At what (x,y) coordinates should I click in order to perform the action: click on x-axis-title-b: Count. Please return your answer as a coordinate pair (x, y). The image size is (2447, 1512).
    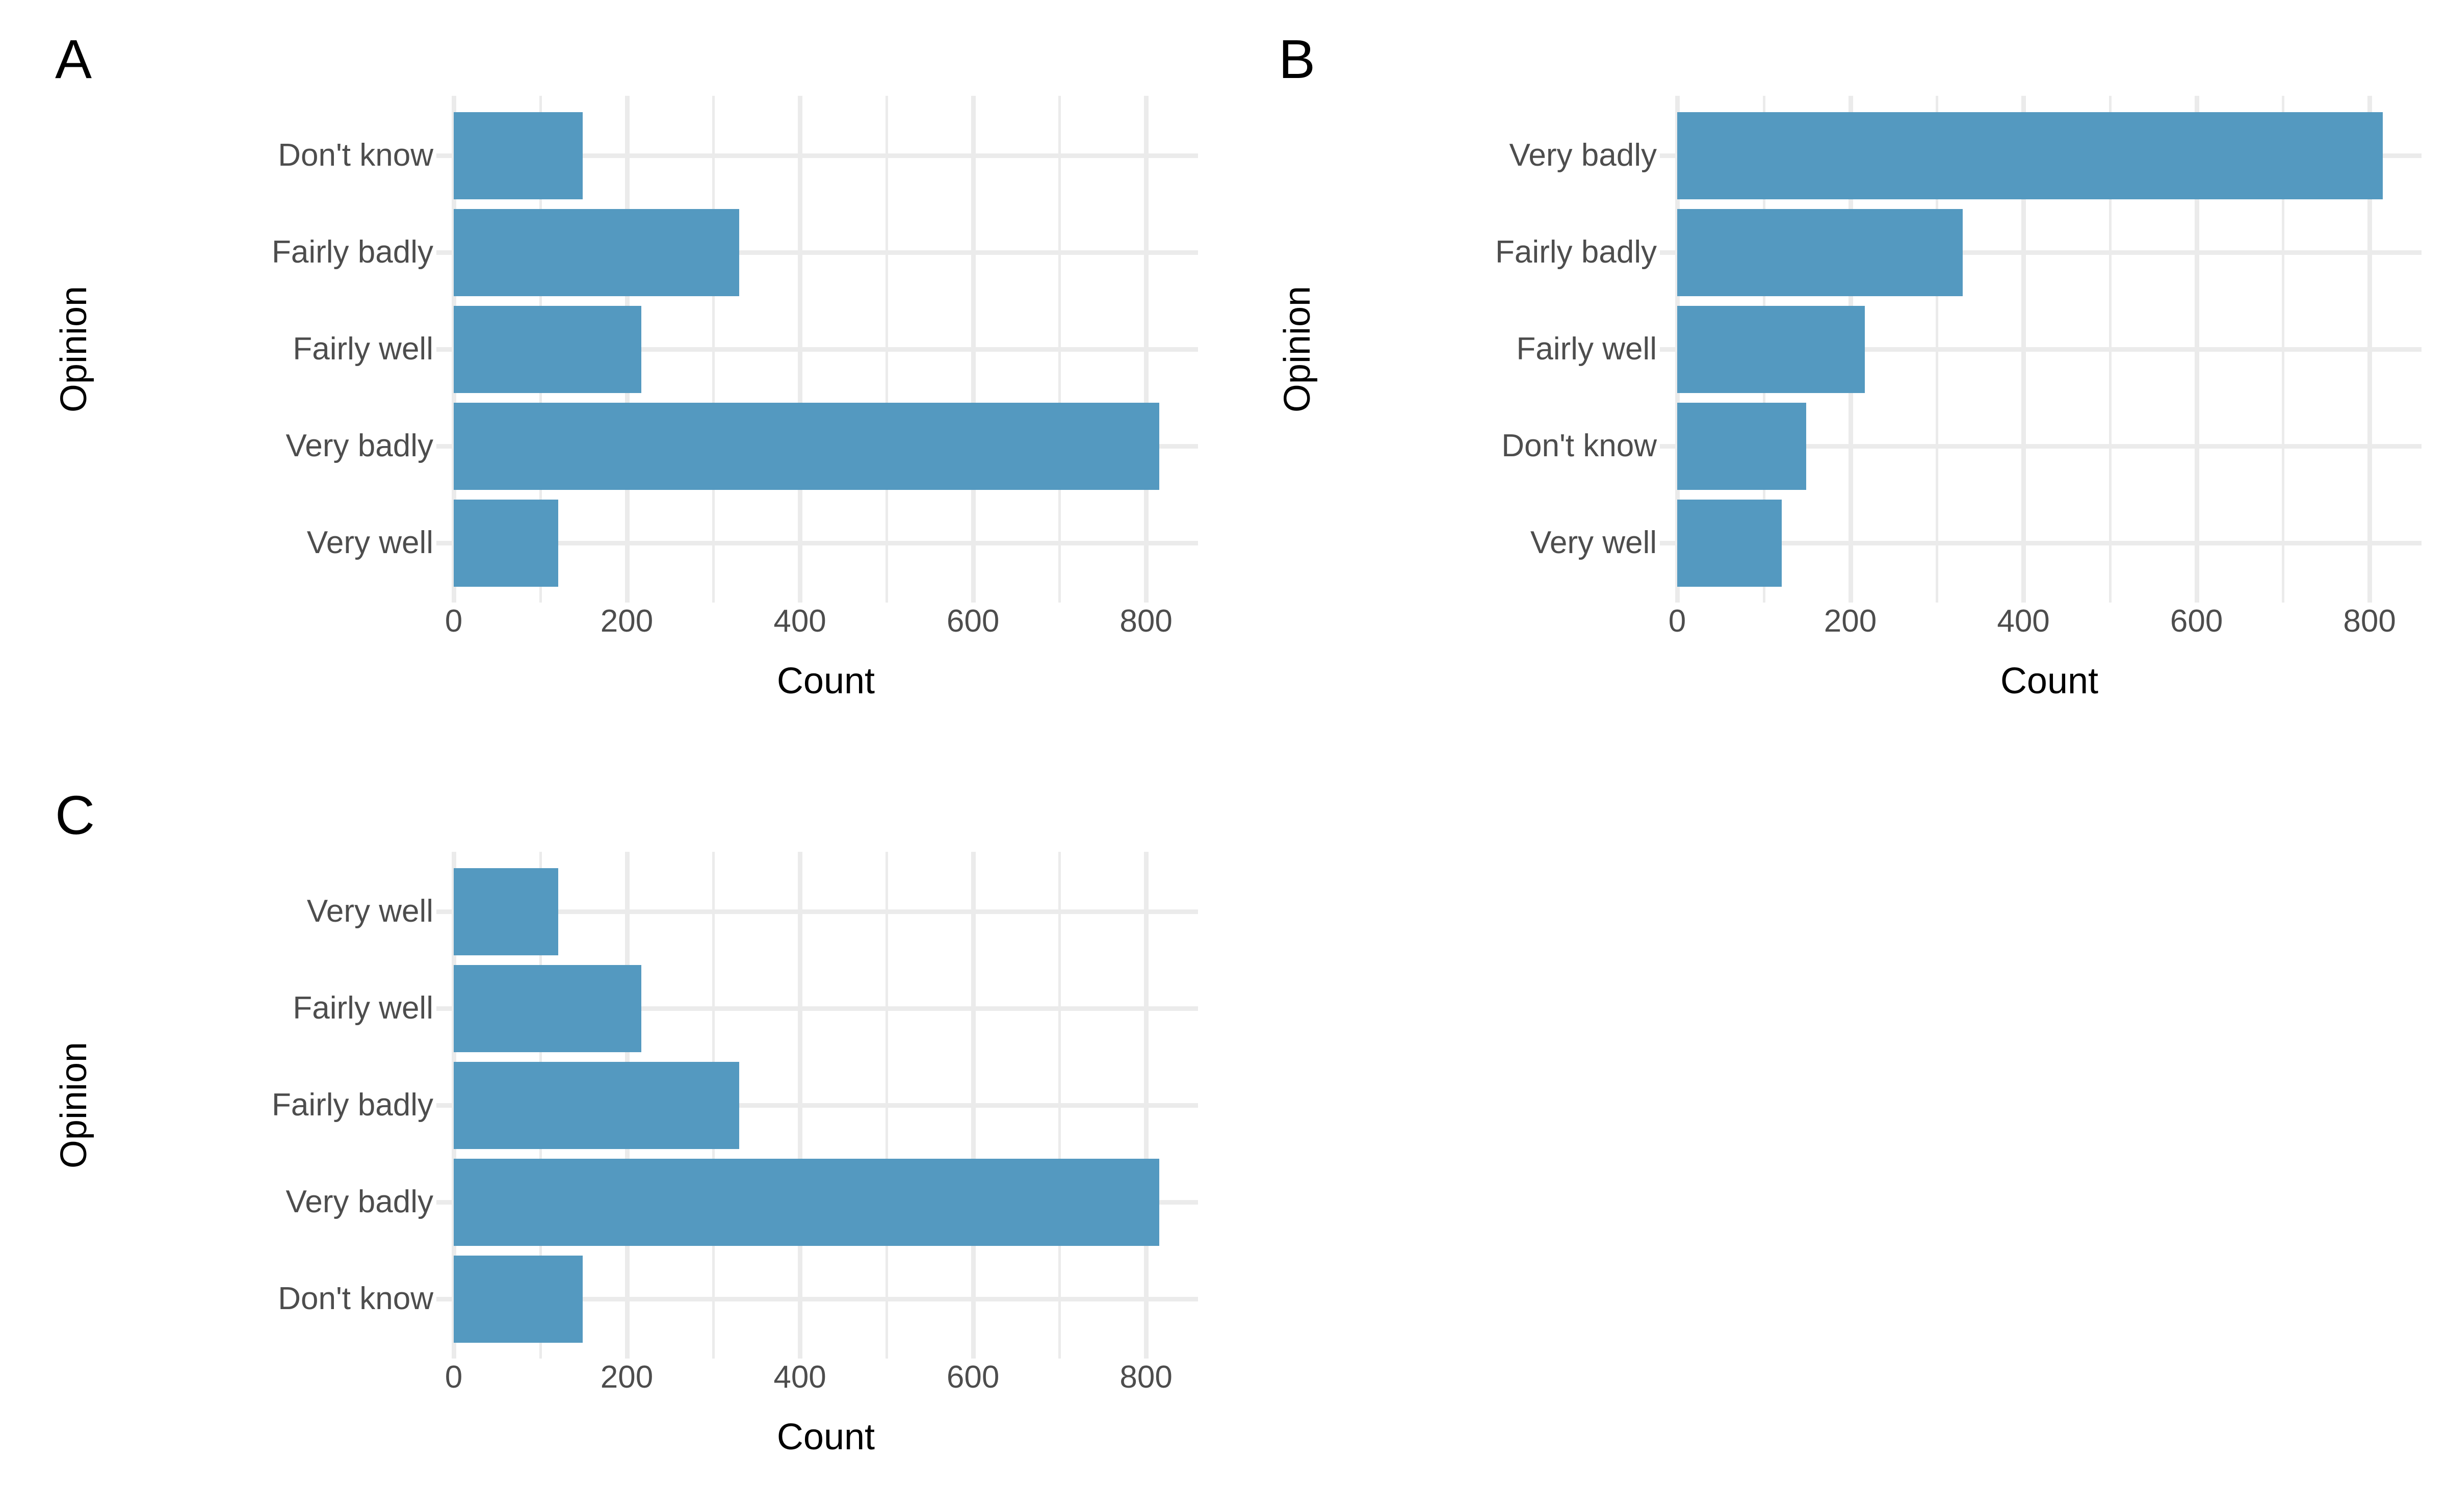
    Looking at the image, I should click on (2049, 681).